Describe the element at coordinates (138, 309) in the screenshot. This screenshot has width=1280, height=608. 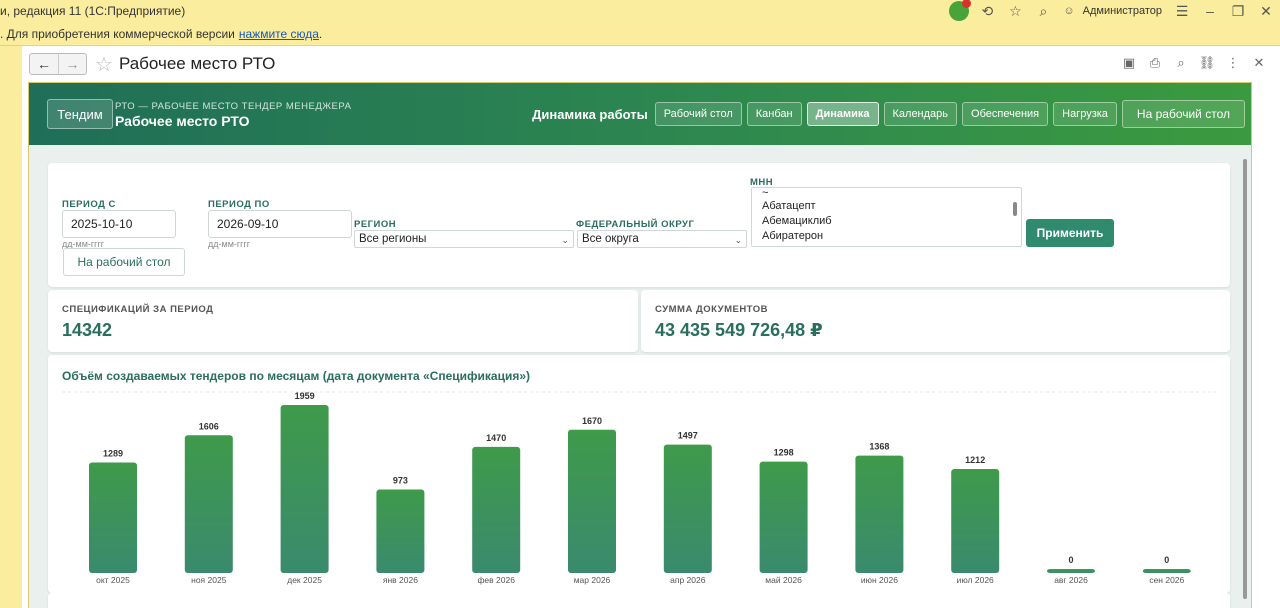
I see `specs-count-label: СПЕЦИФИКАЦИЙ ЗА ПЕРИОД` at that location.